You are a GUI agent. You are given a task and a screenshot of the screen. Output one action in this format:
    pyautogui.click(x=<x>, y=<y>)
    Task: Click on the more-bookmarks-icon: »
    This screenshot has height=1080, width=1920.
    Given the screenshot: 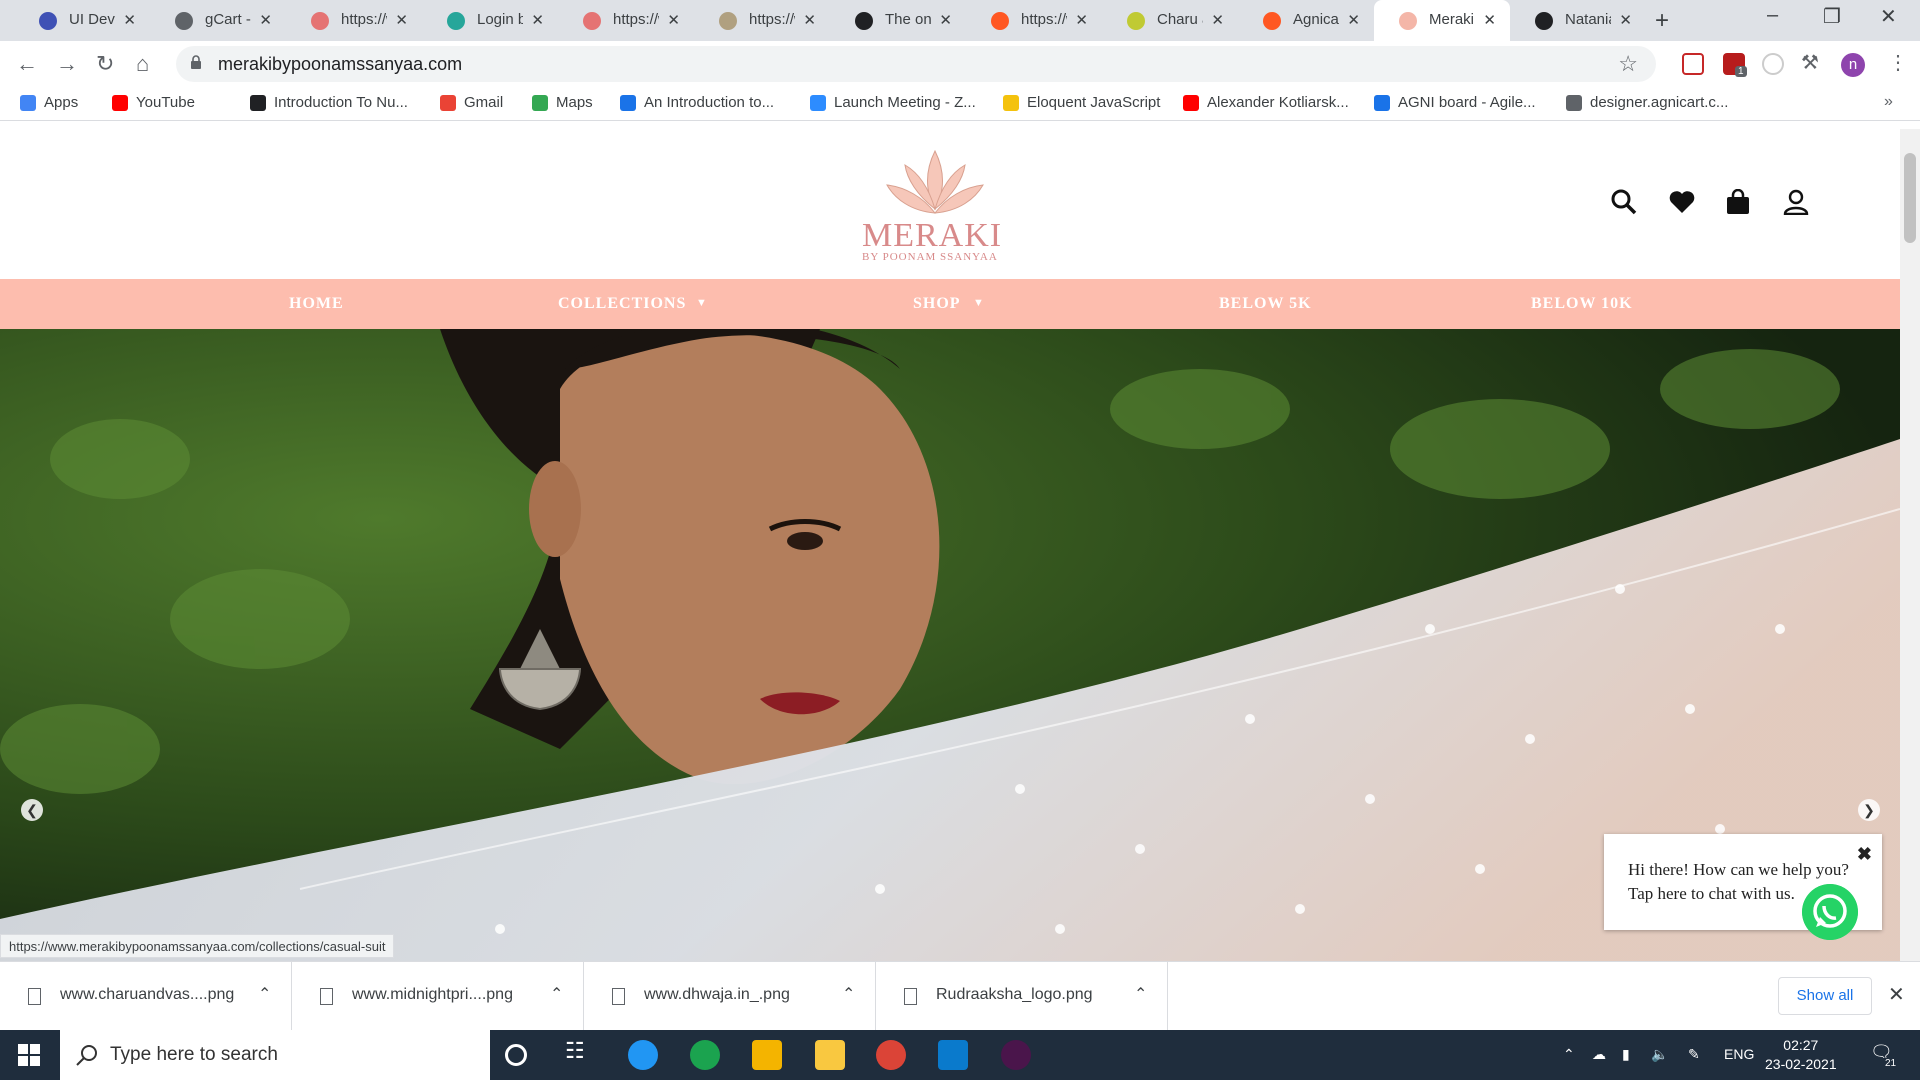 What is the action you would take?
    pyautogui.click(x=1888, y=102)
    